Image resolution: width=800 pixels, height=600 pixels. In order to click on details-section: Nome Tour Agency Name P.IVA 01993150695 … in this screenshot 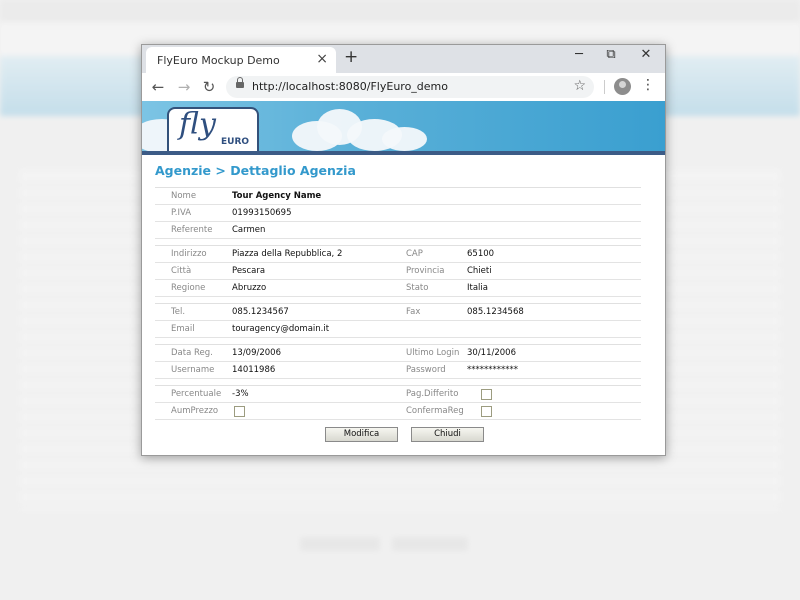, I will do `click(398, 213)`.